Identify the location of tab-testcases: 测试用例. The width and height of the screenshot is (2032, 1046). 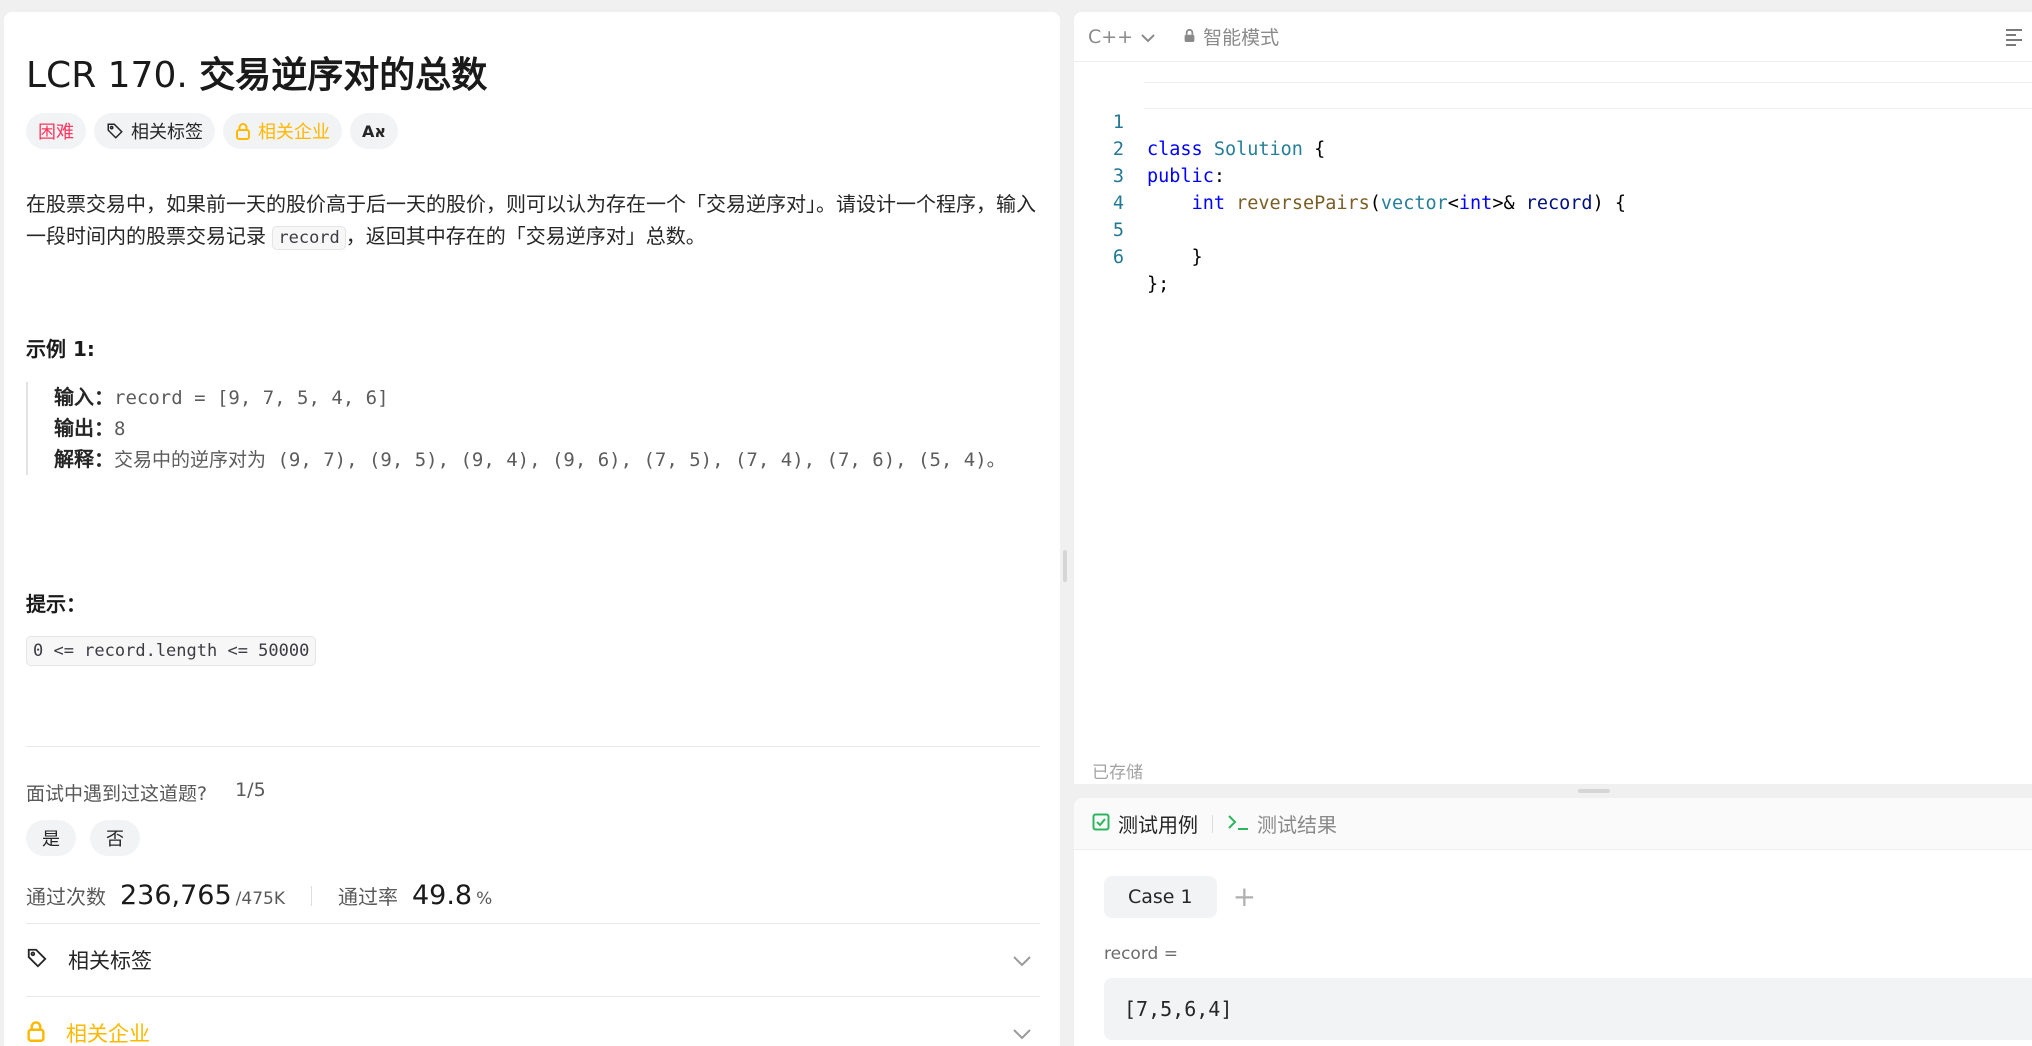
(1145, 823).